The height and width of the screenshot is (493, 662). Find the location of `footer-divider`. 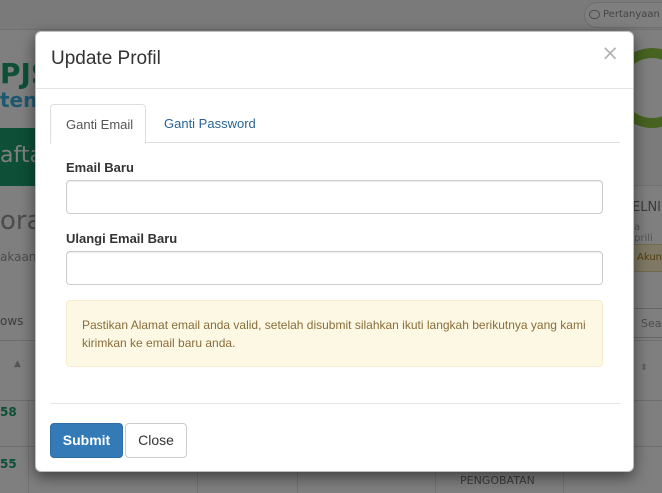

footer-divider is located at coordinates (335, 403).